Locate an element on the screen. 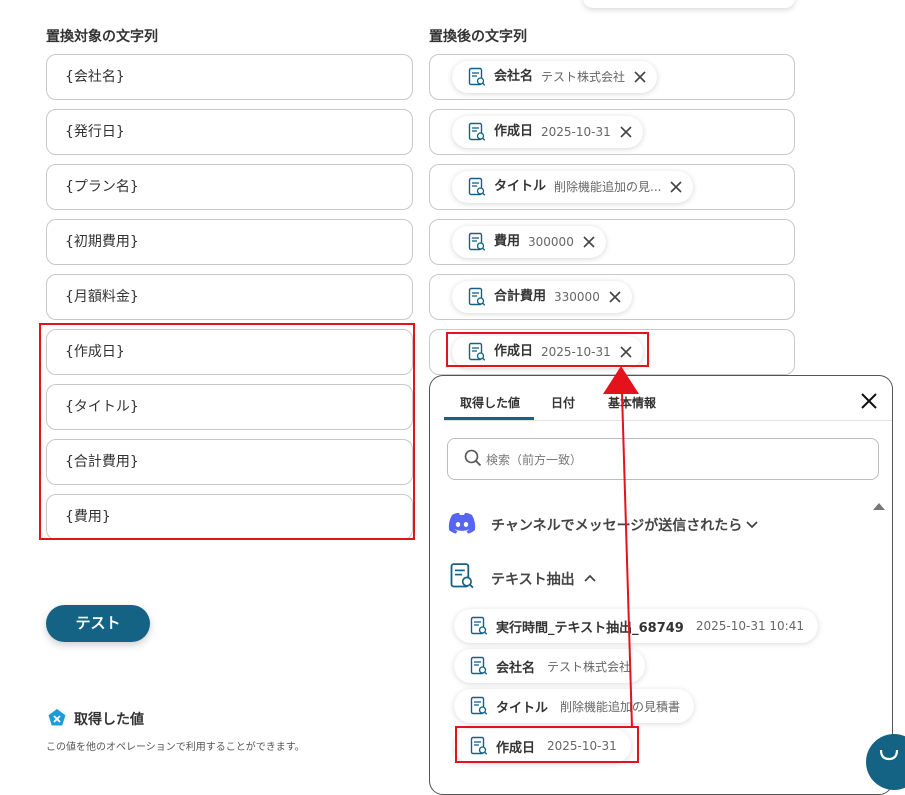 This screenshot has width=905, height=795. tab-basic-info: 基本情報 is located at coordinates (632, 402).